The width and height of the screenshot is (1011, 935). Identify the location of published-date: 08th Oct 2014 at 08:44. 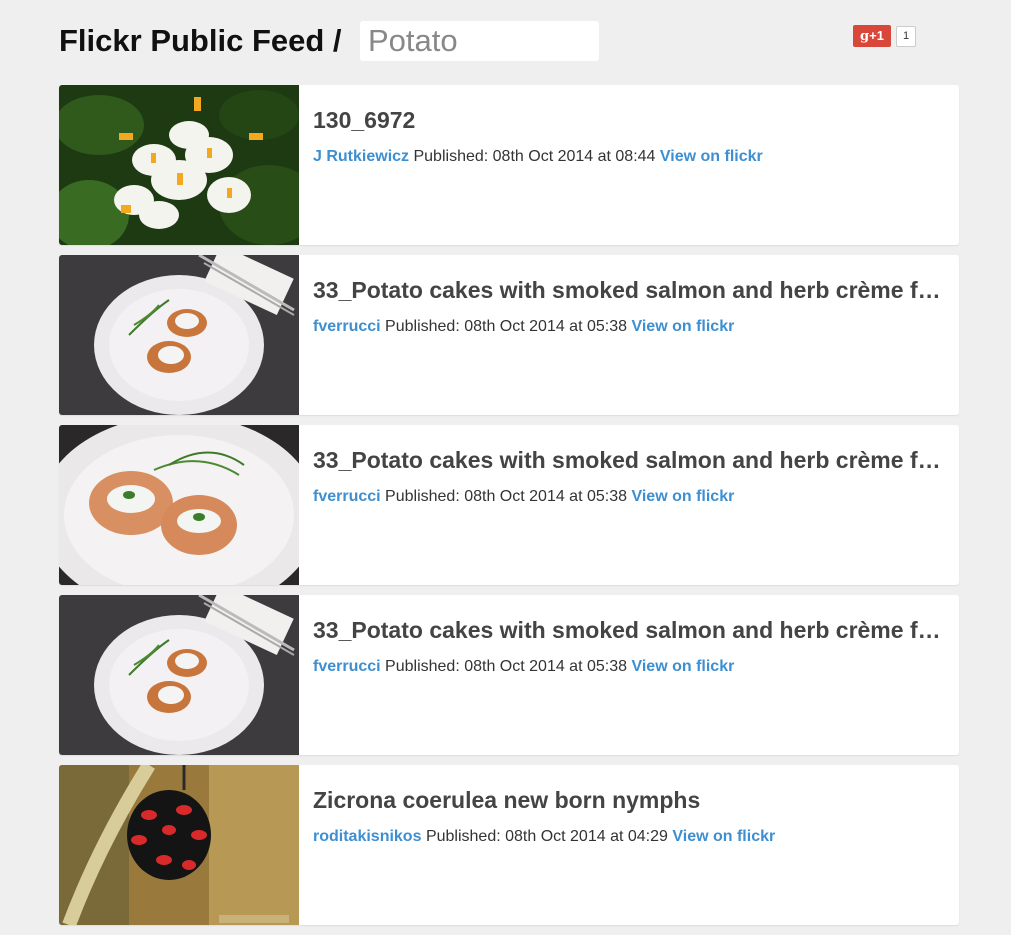
(574, 156).